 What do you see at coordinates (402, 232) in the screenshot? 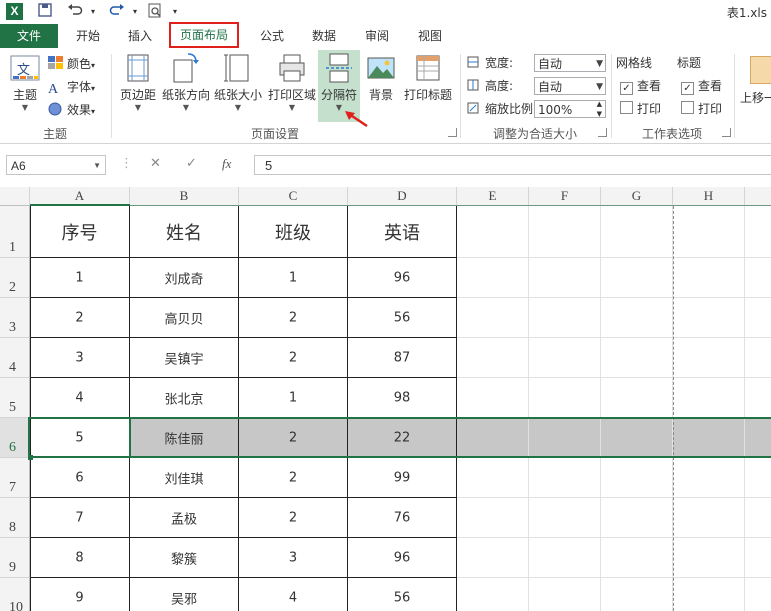
I see `table-cell: 英语` at bounding box center [402, 232].